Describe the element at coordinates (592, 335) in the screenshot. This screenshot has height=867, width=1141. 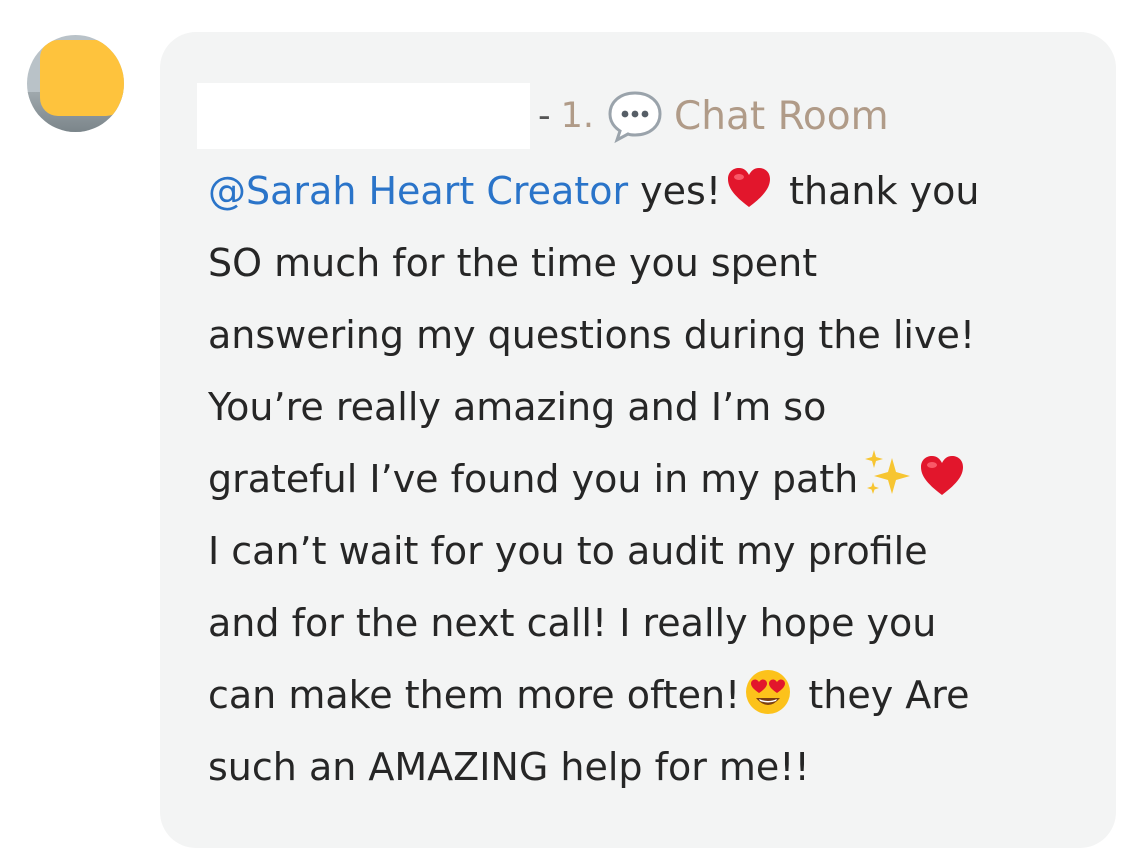
I see `message-line-3: answering my questions during the live!` at that location.